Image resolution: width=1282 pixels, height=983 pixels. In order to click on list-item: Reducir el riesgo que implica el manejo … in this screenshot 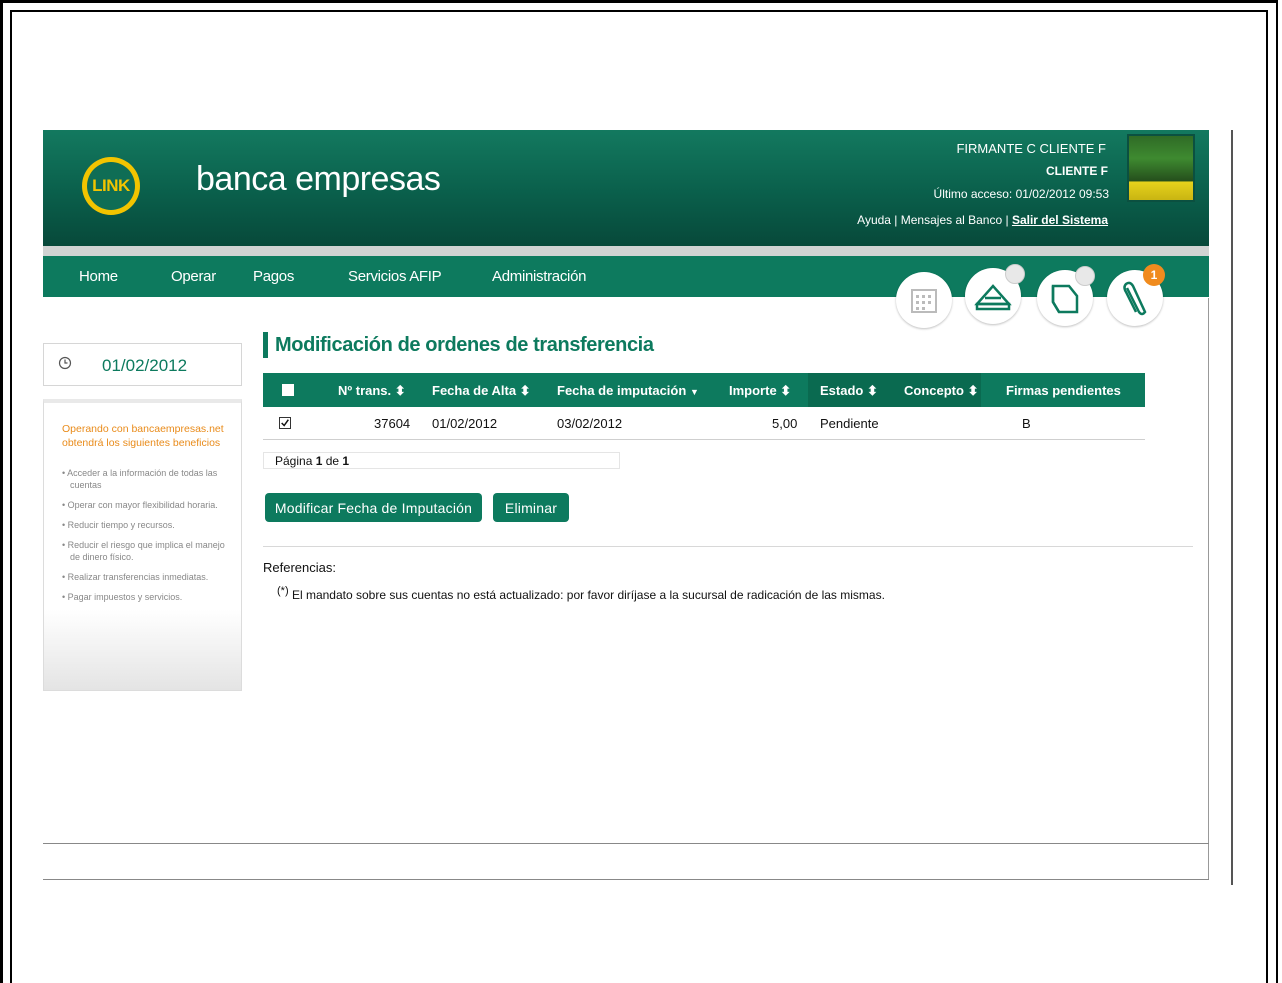, I will do `click(148, 551)`.